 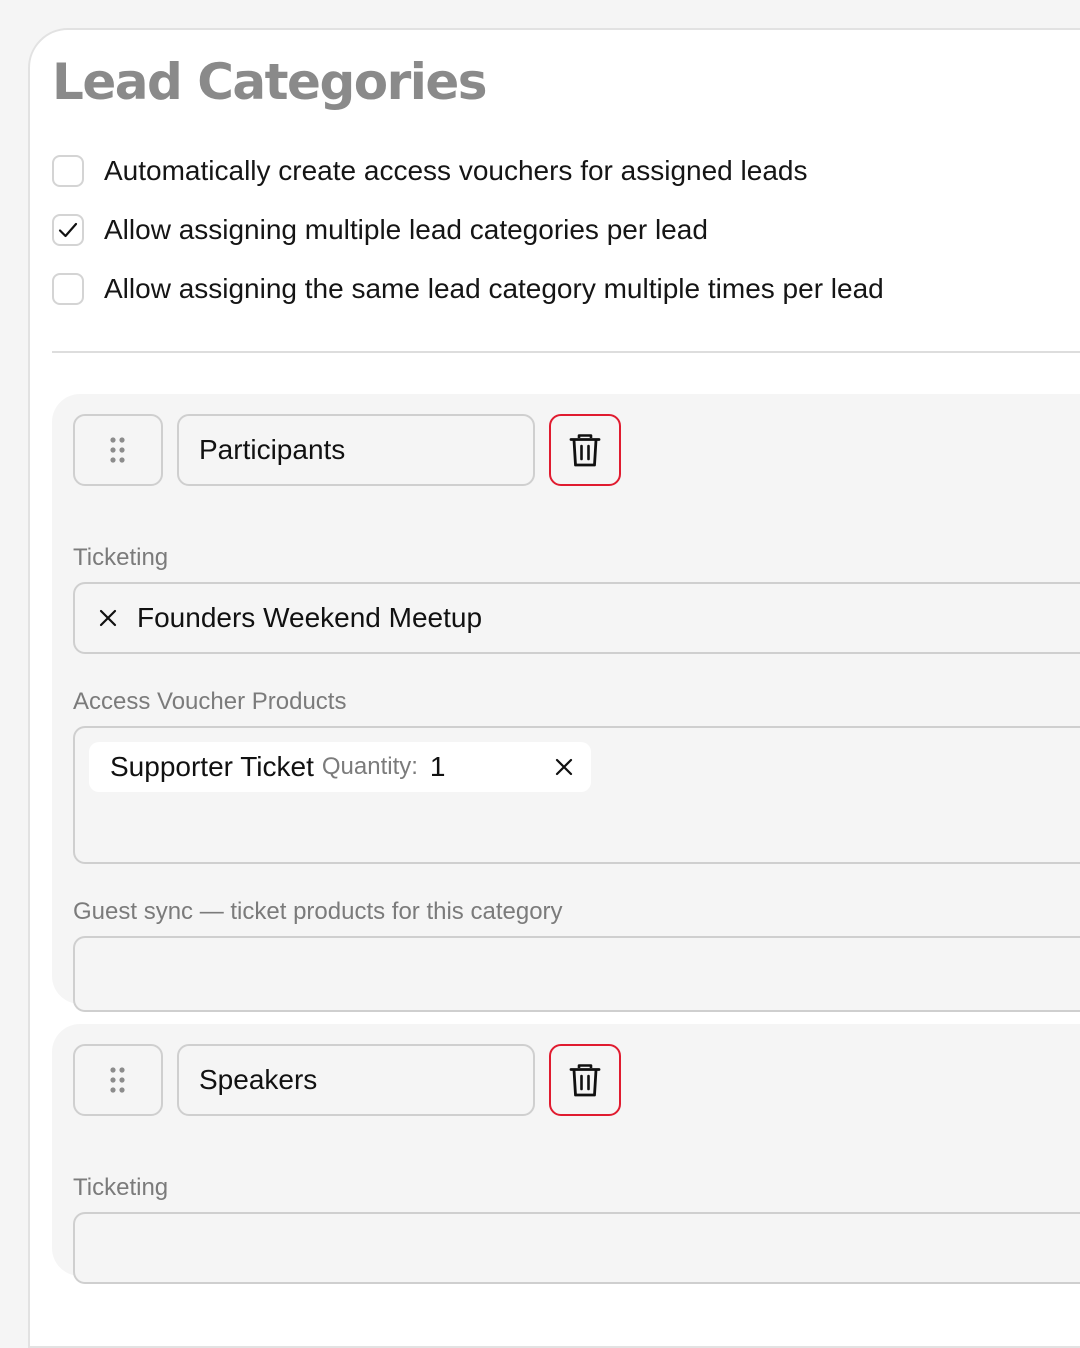 I want to click on ticketing-select, so click(x=576, y=1248).